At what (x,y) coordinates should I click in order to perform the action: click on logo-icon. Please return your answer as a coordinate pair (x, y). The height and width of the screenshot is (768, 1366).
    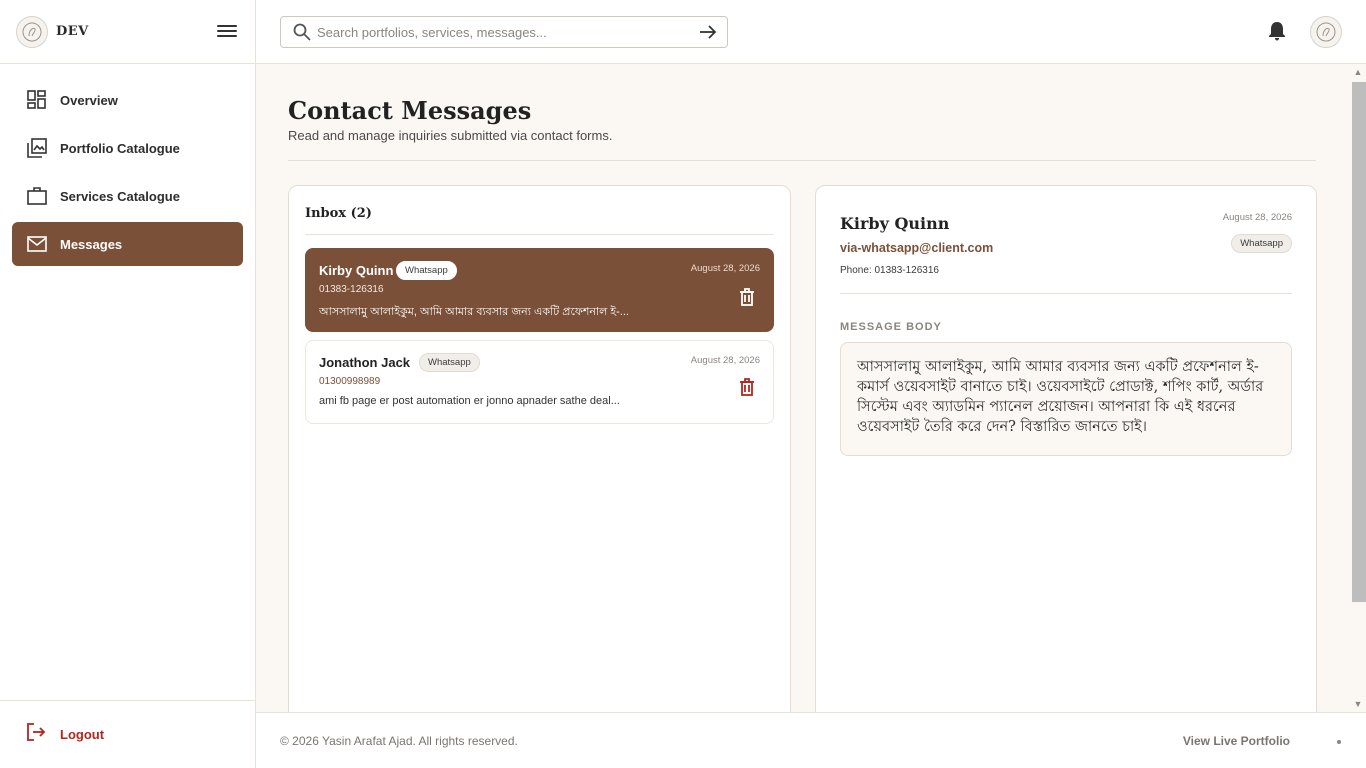
    Looking at the image, I should click on (32, 31).